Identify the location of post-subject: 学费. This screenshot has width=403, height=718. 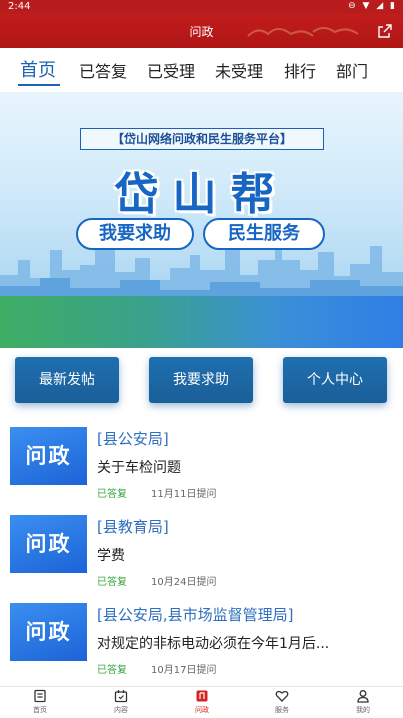
(111, 556).